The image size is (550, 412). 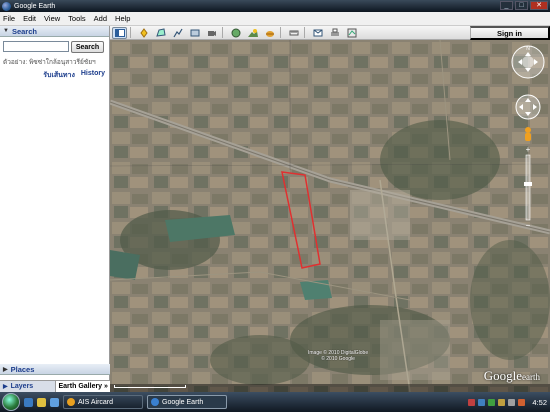 I want to click on planets-button, so click(x=269, y=33).